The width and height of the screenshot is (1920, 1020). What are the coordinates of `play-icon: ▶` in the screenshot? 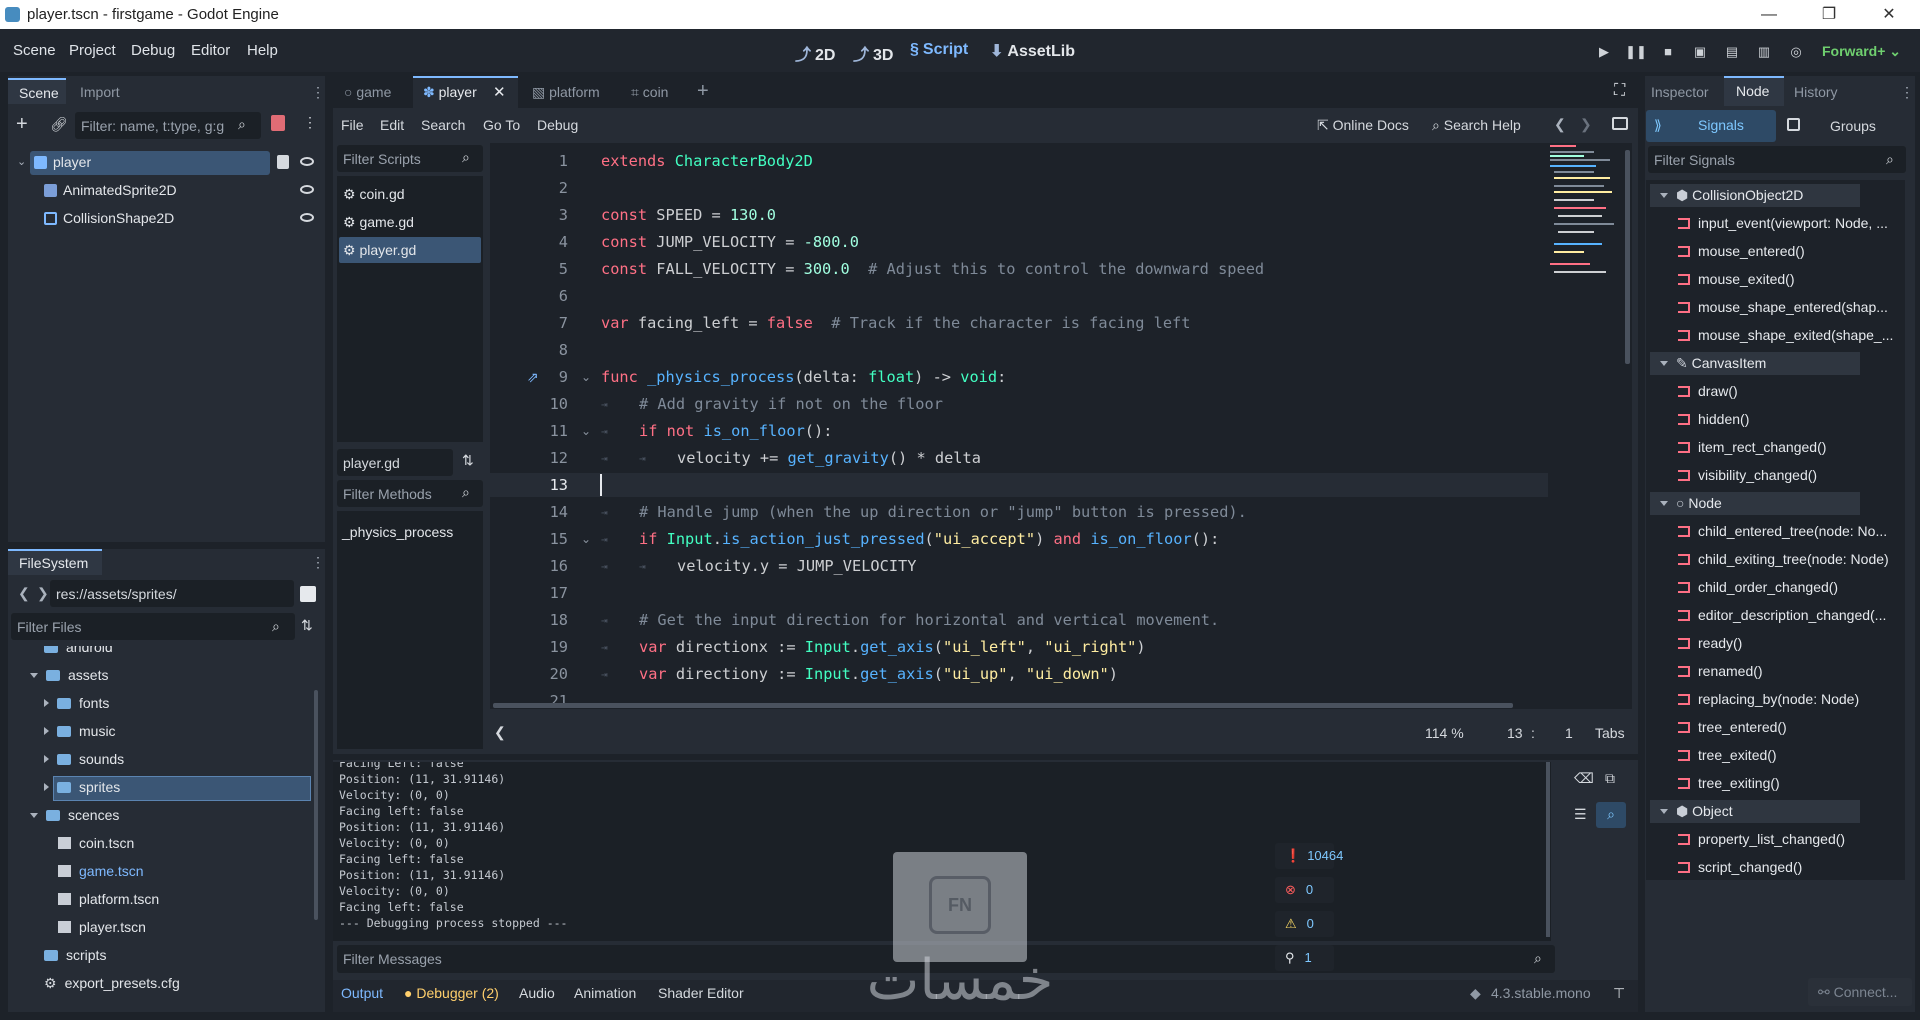 It's located at (1604, 52).